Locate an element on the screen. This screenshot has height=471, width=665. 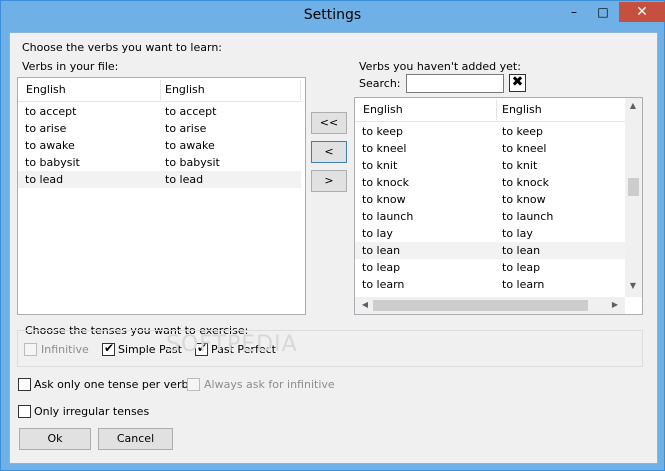
table-row-selected: to lead to lead is located at coordinates (159, 179).